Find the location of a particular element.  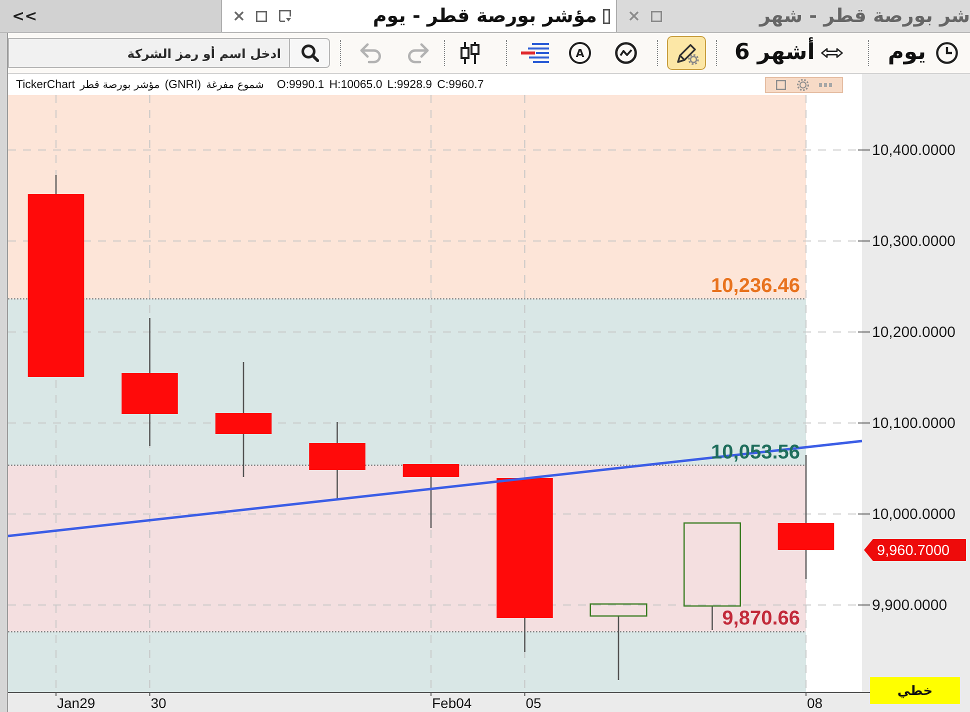

pencil-gear-icon is located at coordinates (686, 53).